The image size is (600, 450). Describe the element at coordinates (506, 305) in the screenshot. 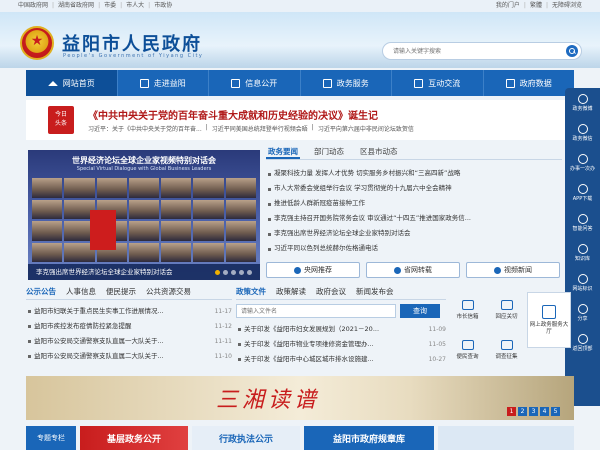

I see `reply-icon` at that location.